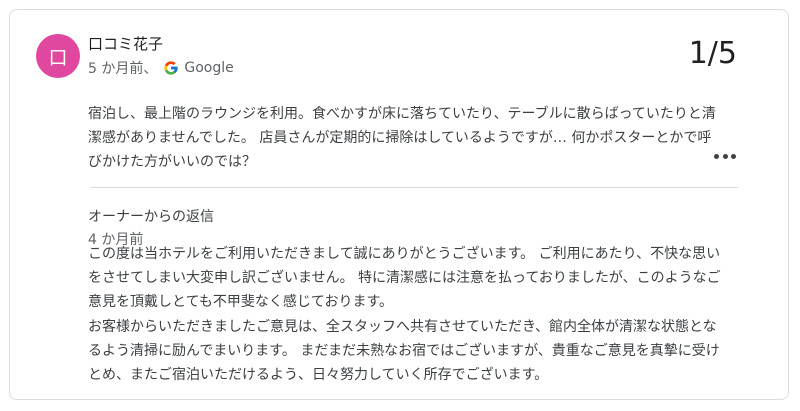  Describe the element at coordinates (161, 68) in the screenshot. I see `review-meta: 5 か月前、 Google` at that location.